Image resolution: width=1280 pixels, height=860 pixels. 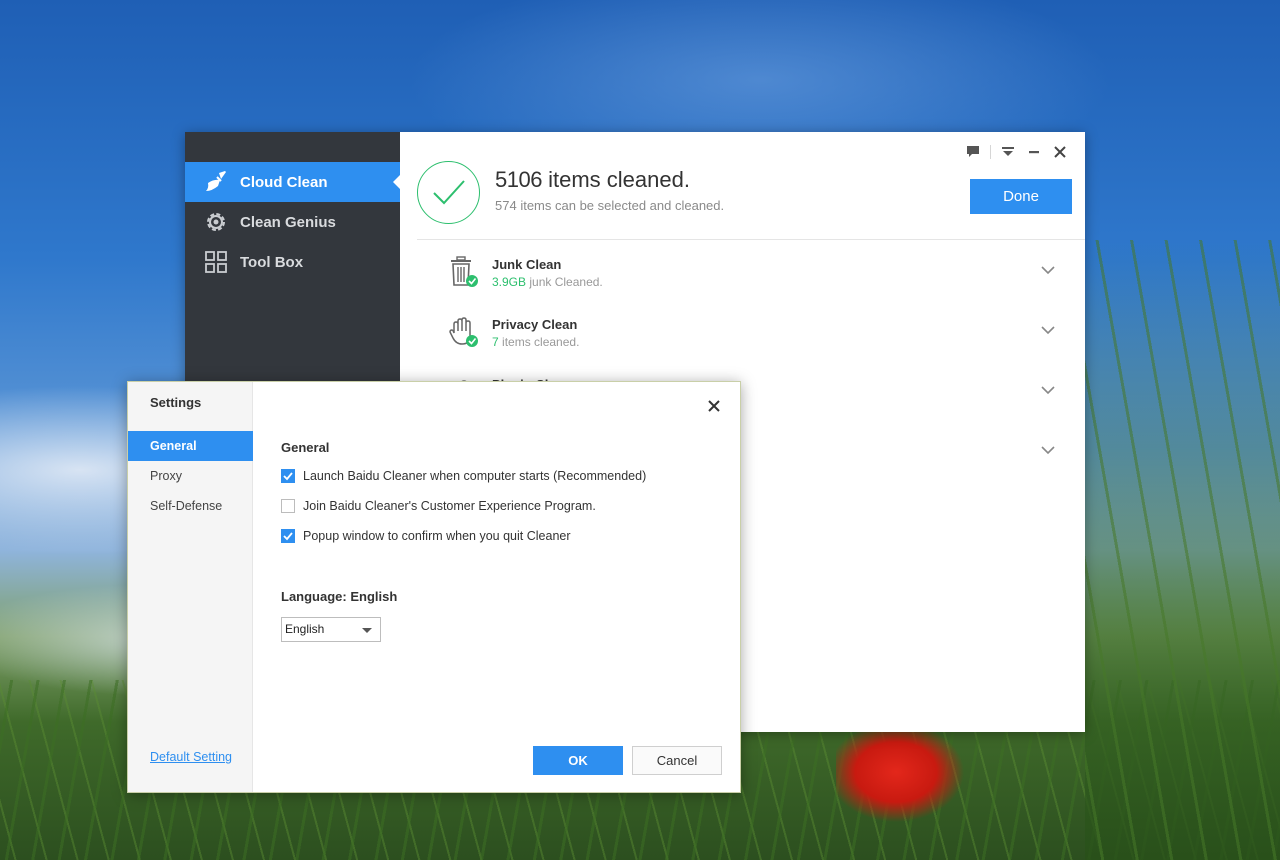 What do you see at coordinates (190, 476) in the screenshot?
I see `tab-proxy: Proxy` at bounding box center [190, 476].